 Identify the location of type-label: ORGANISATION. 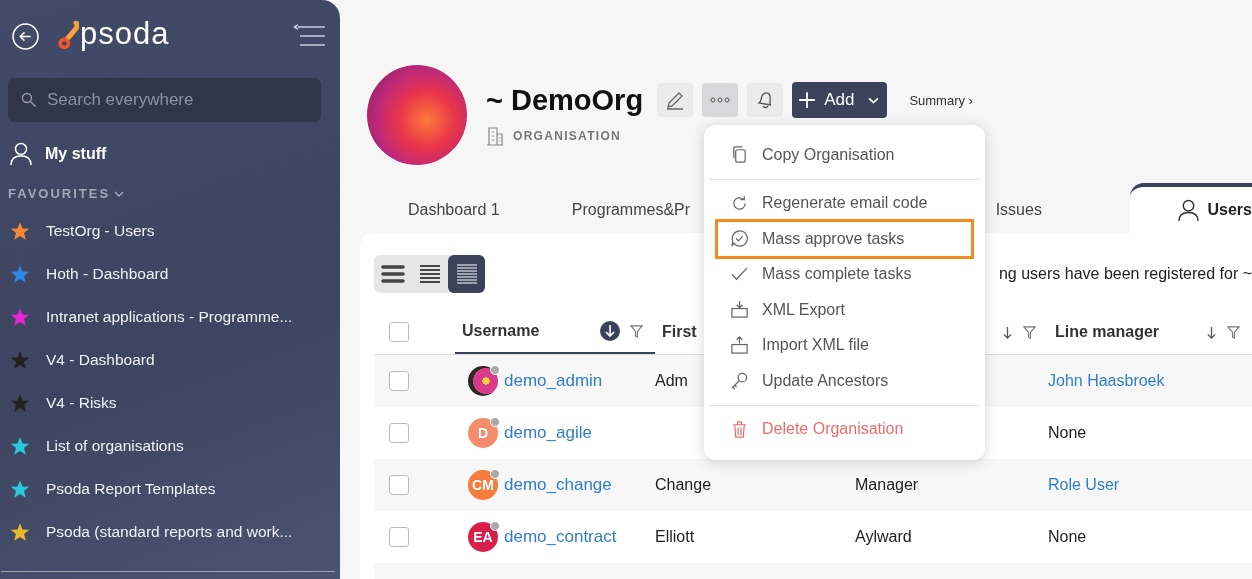
(567, 136).